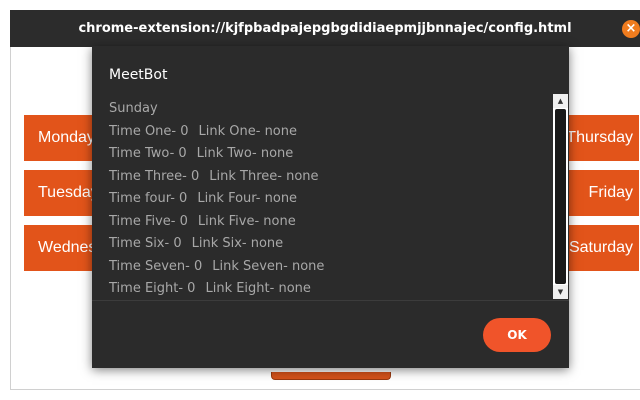 This screenshot has width=640, height=400. Describe the element at coordinates (154, 176) in the screenshot. I see `time-value: Time Three- 0` at that location.